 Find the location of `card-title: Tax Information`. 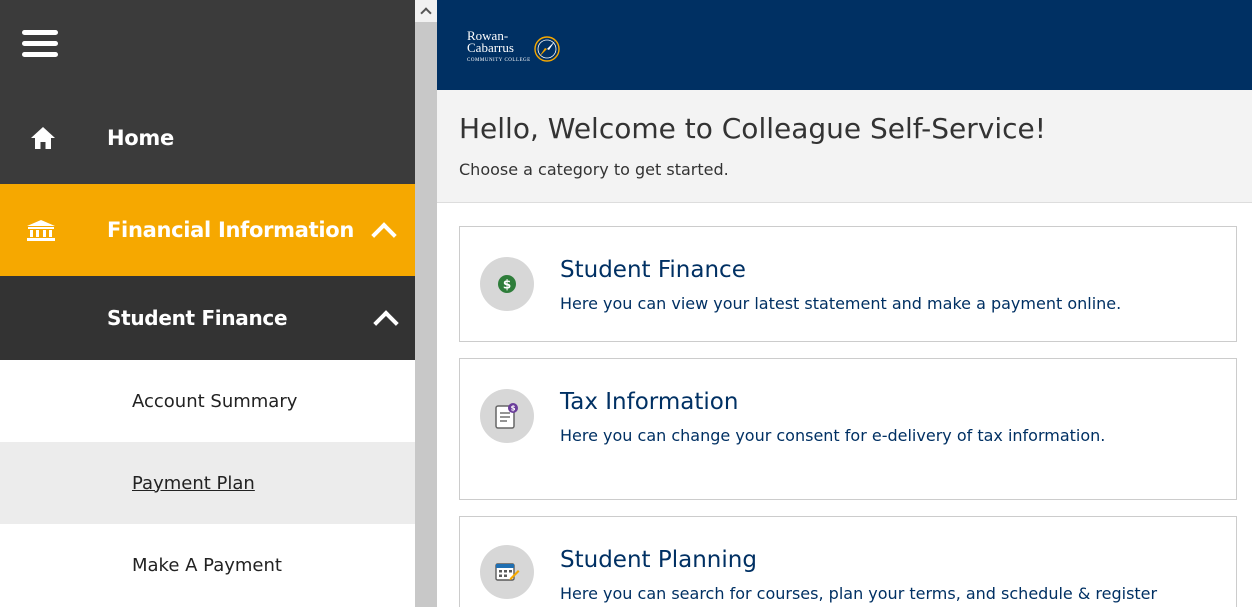

card-title: Tax Information is located at coordinates (649, 402).